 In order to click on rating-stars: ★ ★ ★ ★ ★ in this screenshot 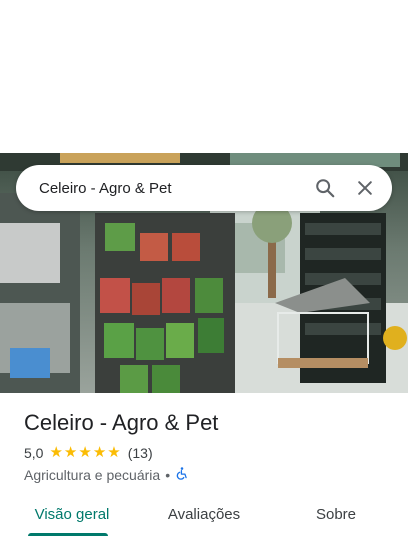, I will do `click(85, 452)`.